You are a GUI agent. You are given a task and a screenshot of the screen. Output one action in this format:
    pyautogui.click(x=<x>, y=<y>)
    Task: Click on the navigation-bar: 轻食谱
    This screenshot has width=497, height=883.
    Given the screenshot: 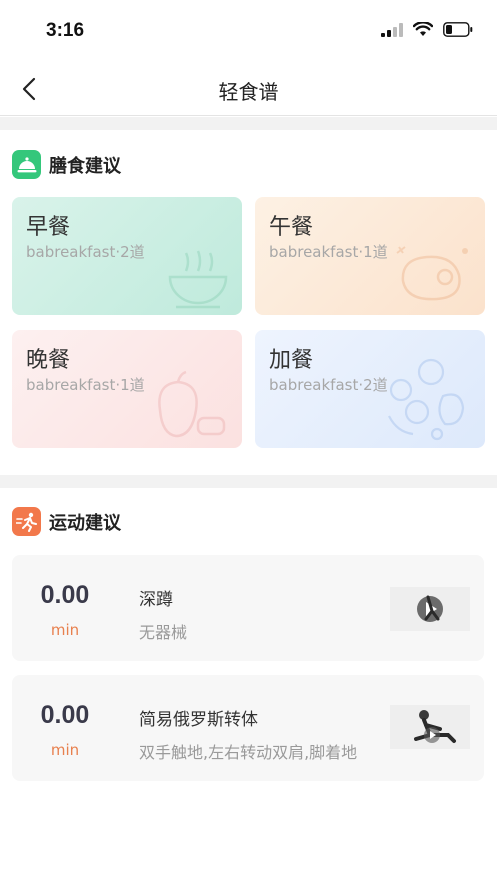 What is the action you would take?
    pyautogui.click(x=248, y=89)
    